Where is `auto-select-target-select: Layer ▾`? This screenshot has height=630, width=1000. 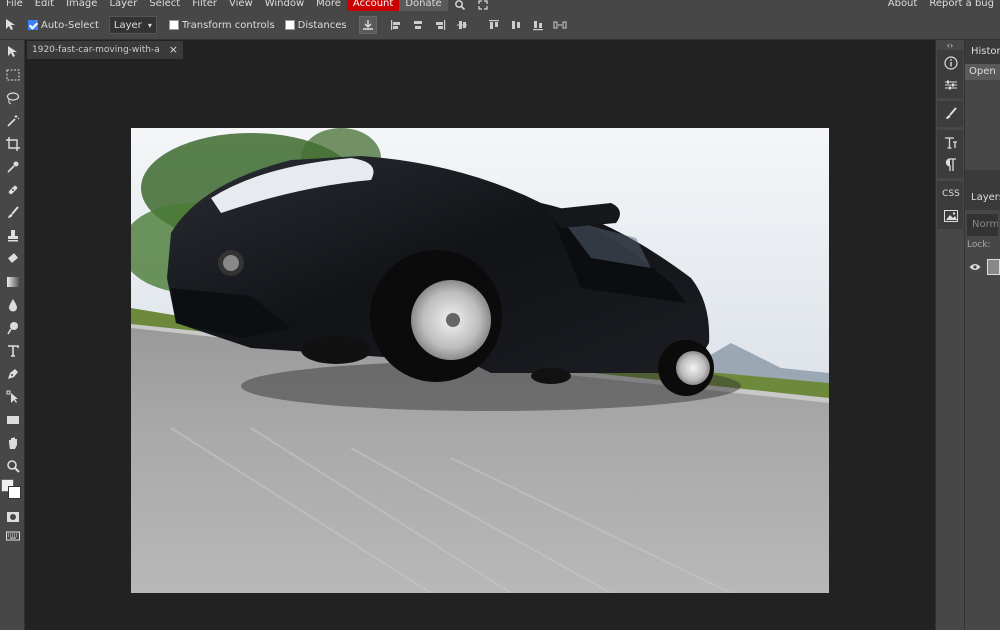
auto-select-target-select: Layer ▾ is located at coordinates (132, 25).